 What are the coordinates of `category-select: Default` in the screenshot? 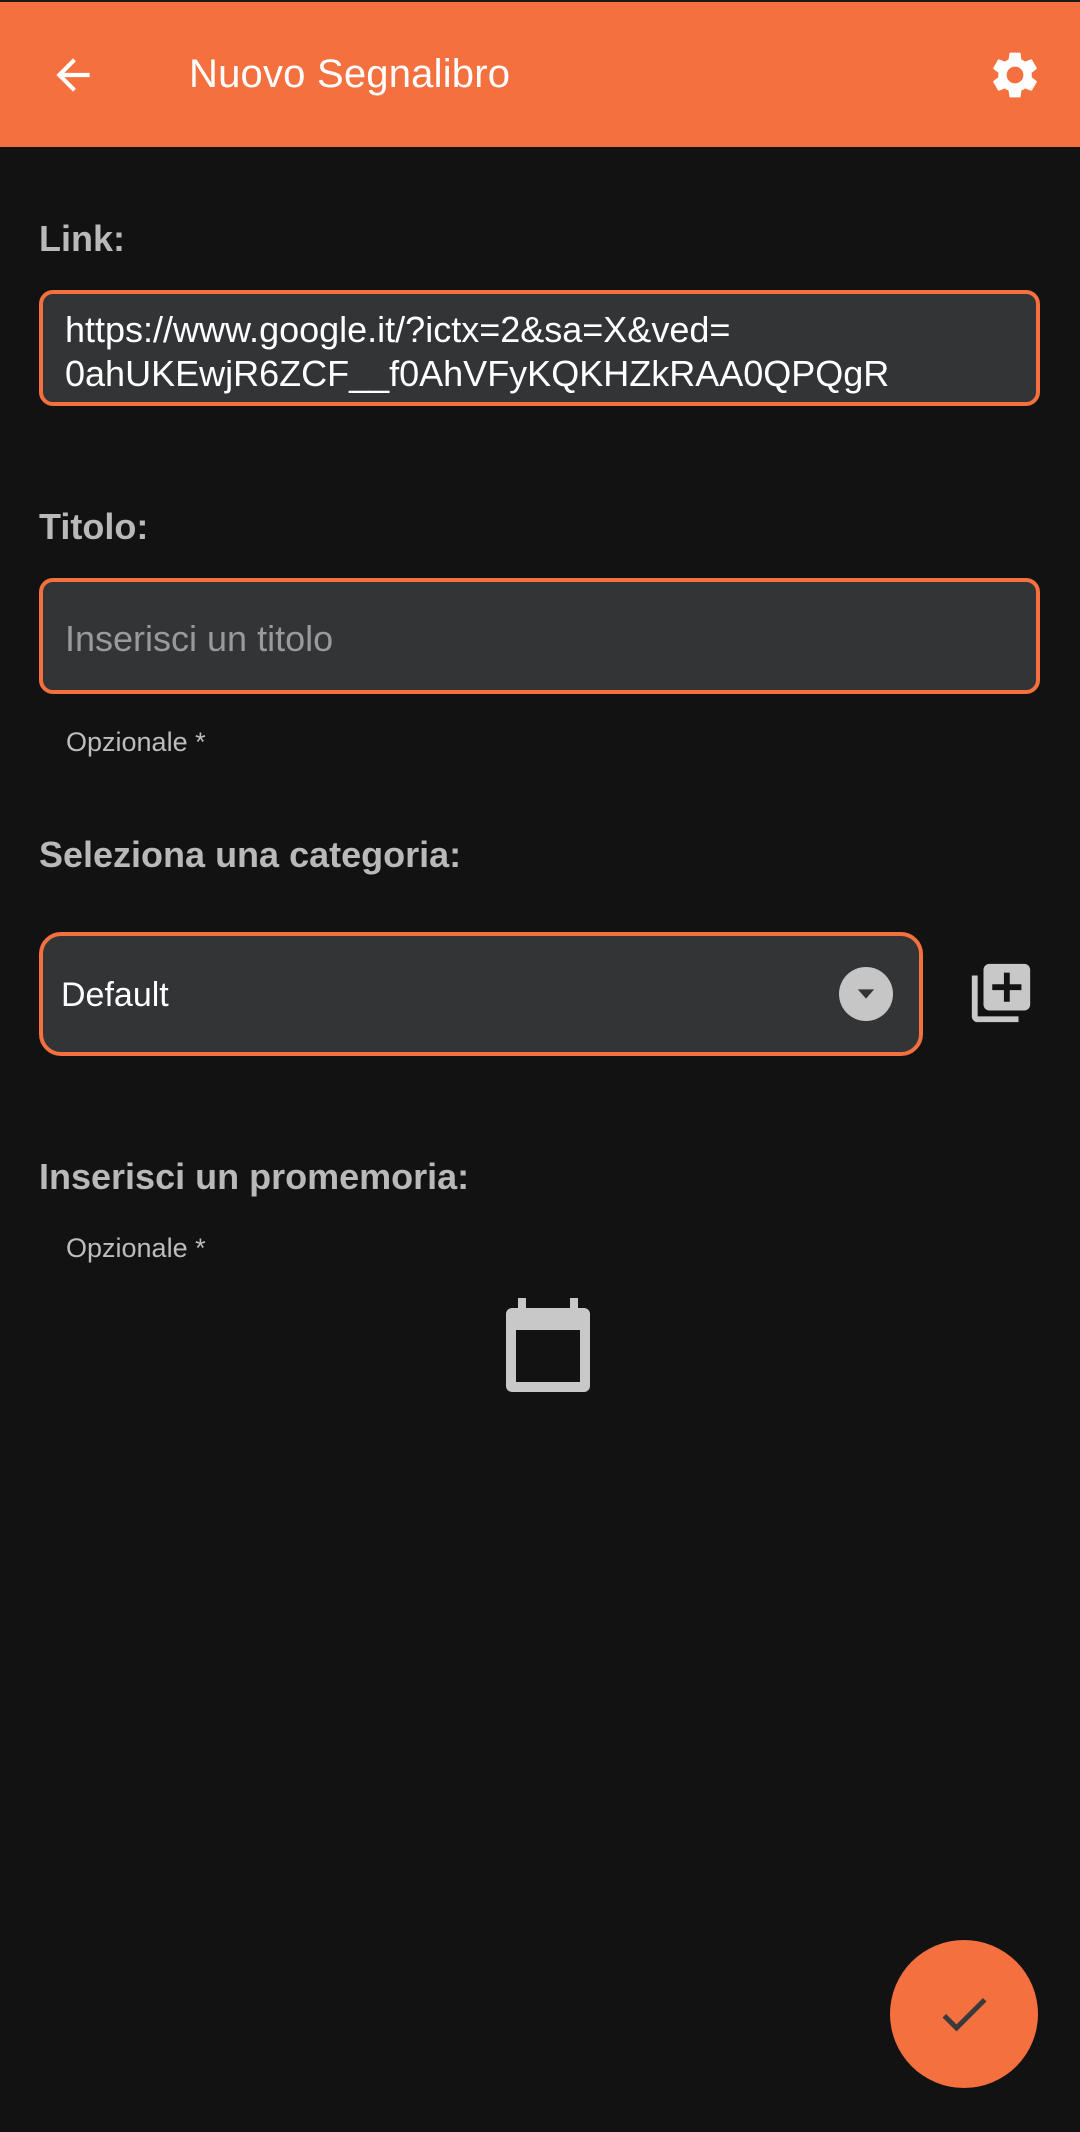 It's located at (481, 994).